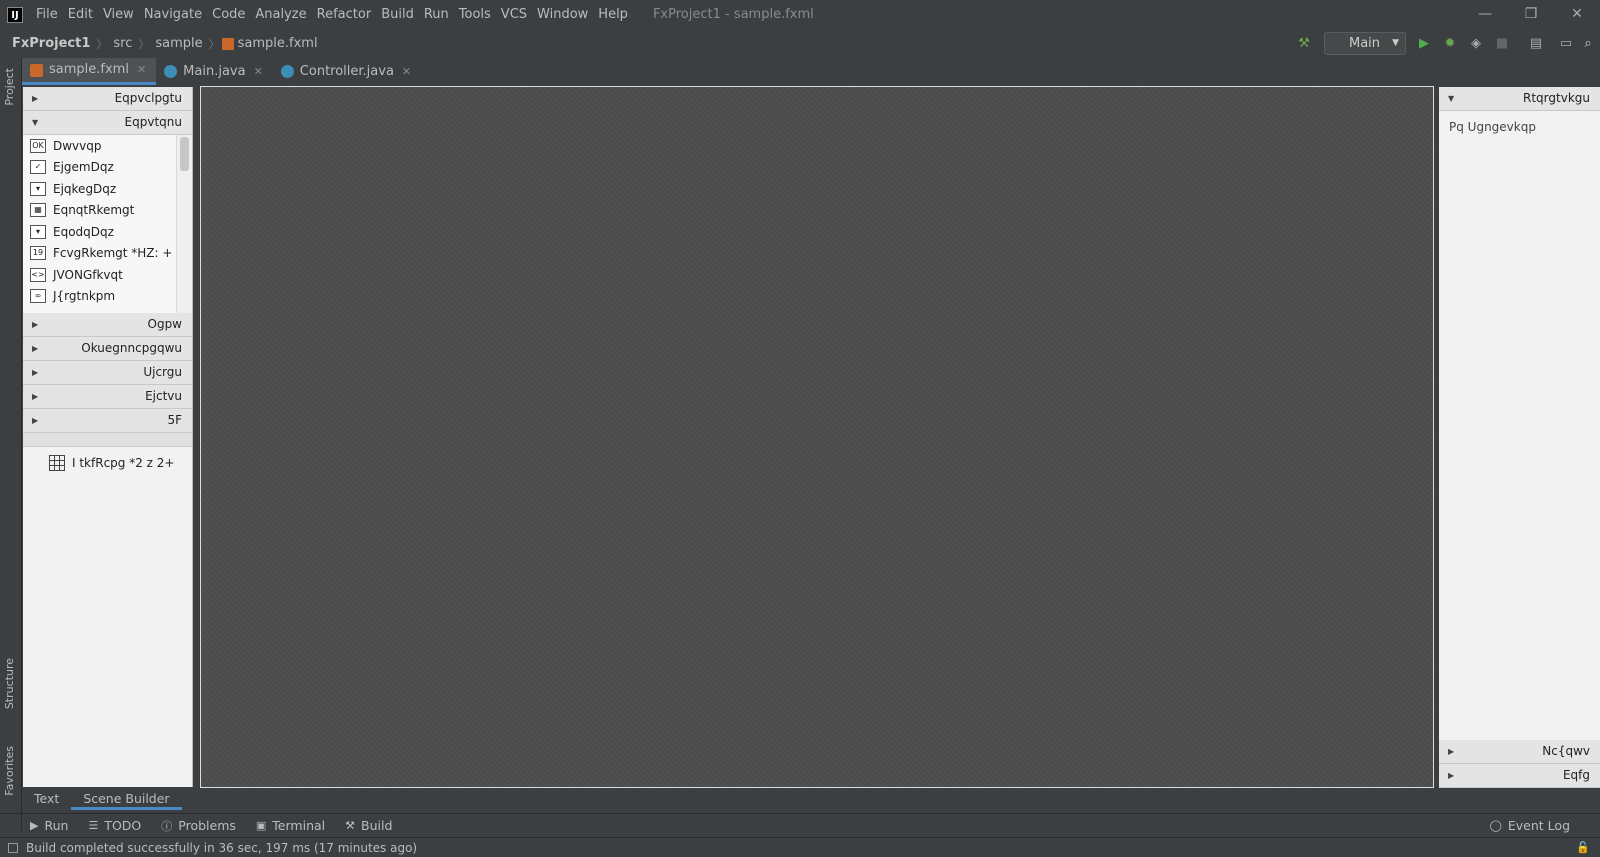 This screenshot has width=1600, height=857. What do you see at coordinates (207, 825) in the screenshot?
I see `tool-label: Problems` at bounding box center [207, 825].